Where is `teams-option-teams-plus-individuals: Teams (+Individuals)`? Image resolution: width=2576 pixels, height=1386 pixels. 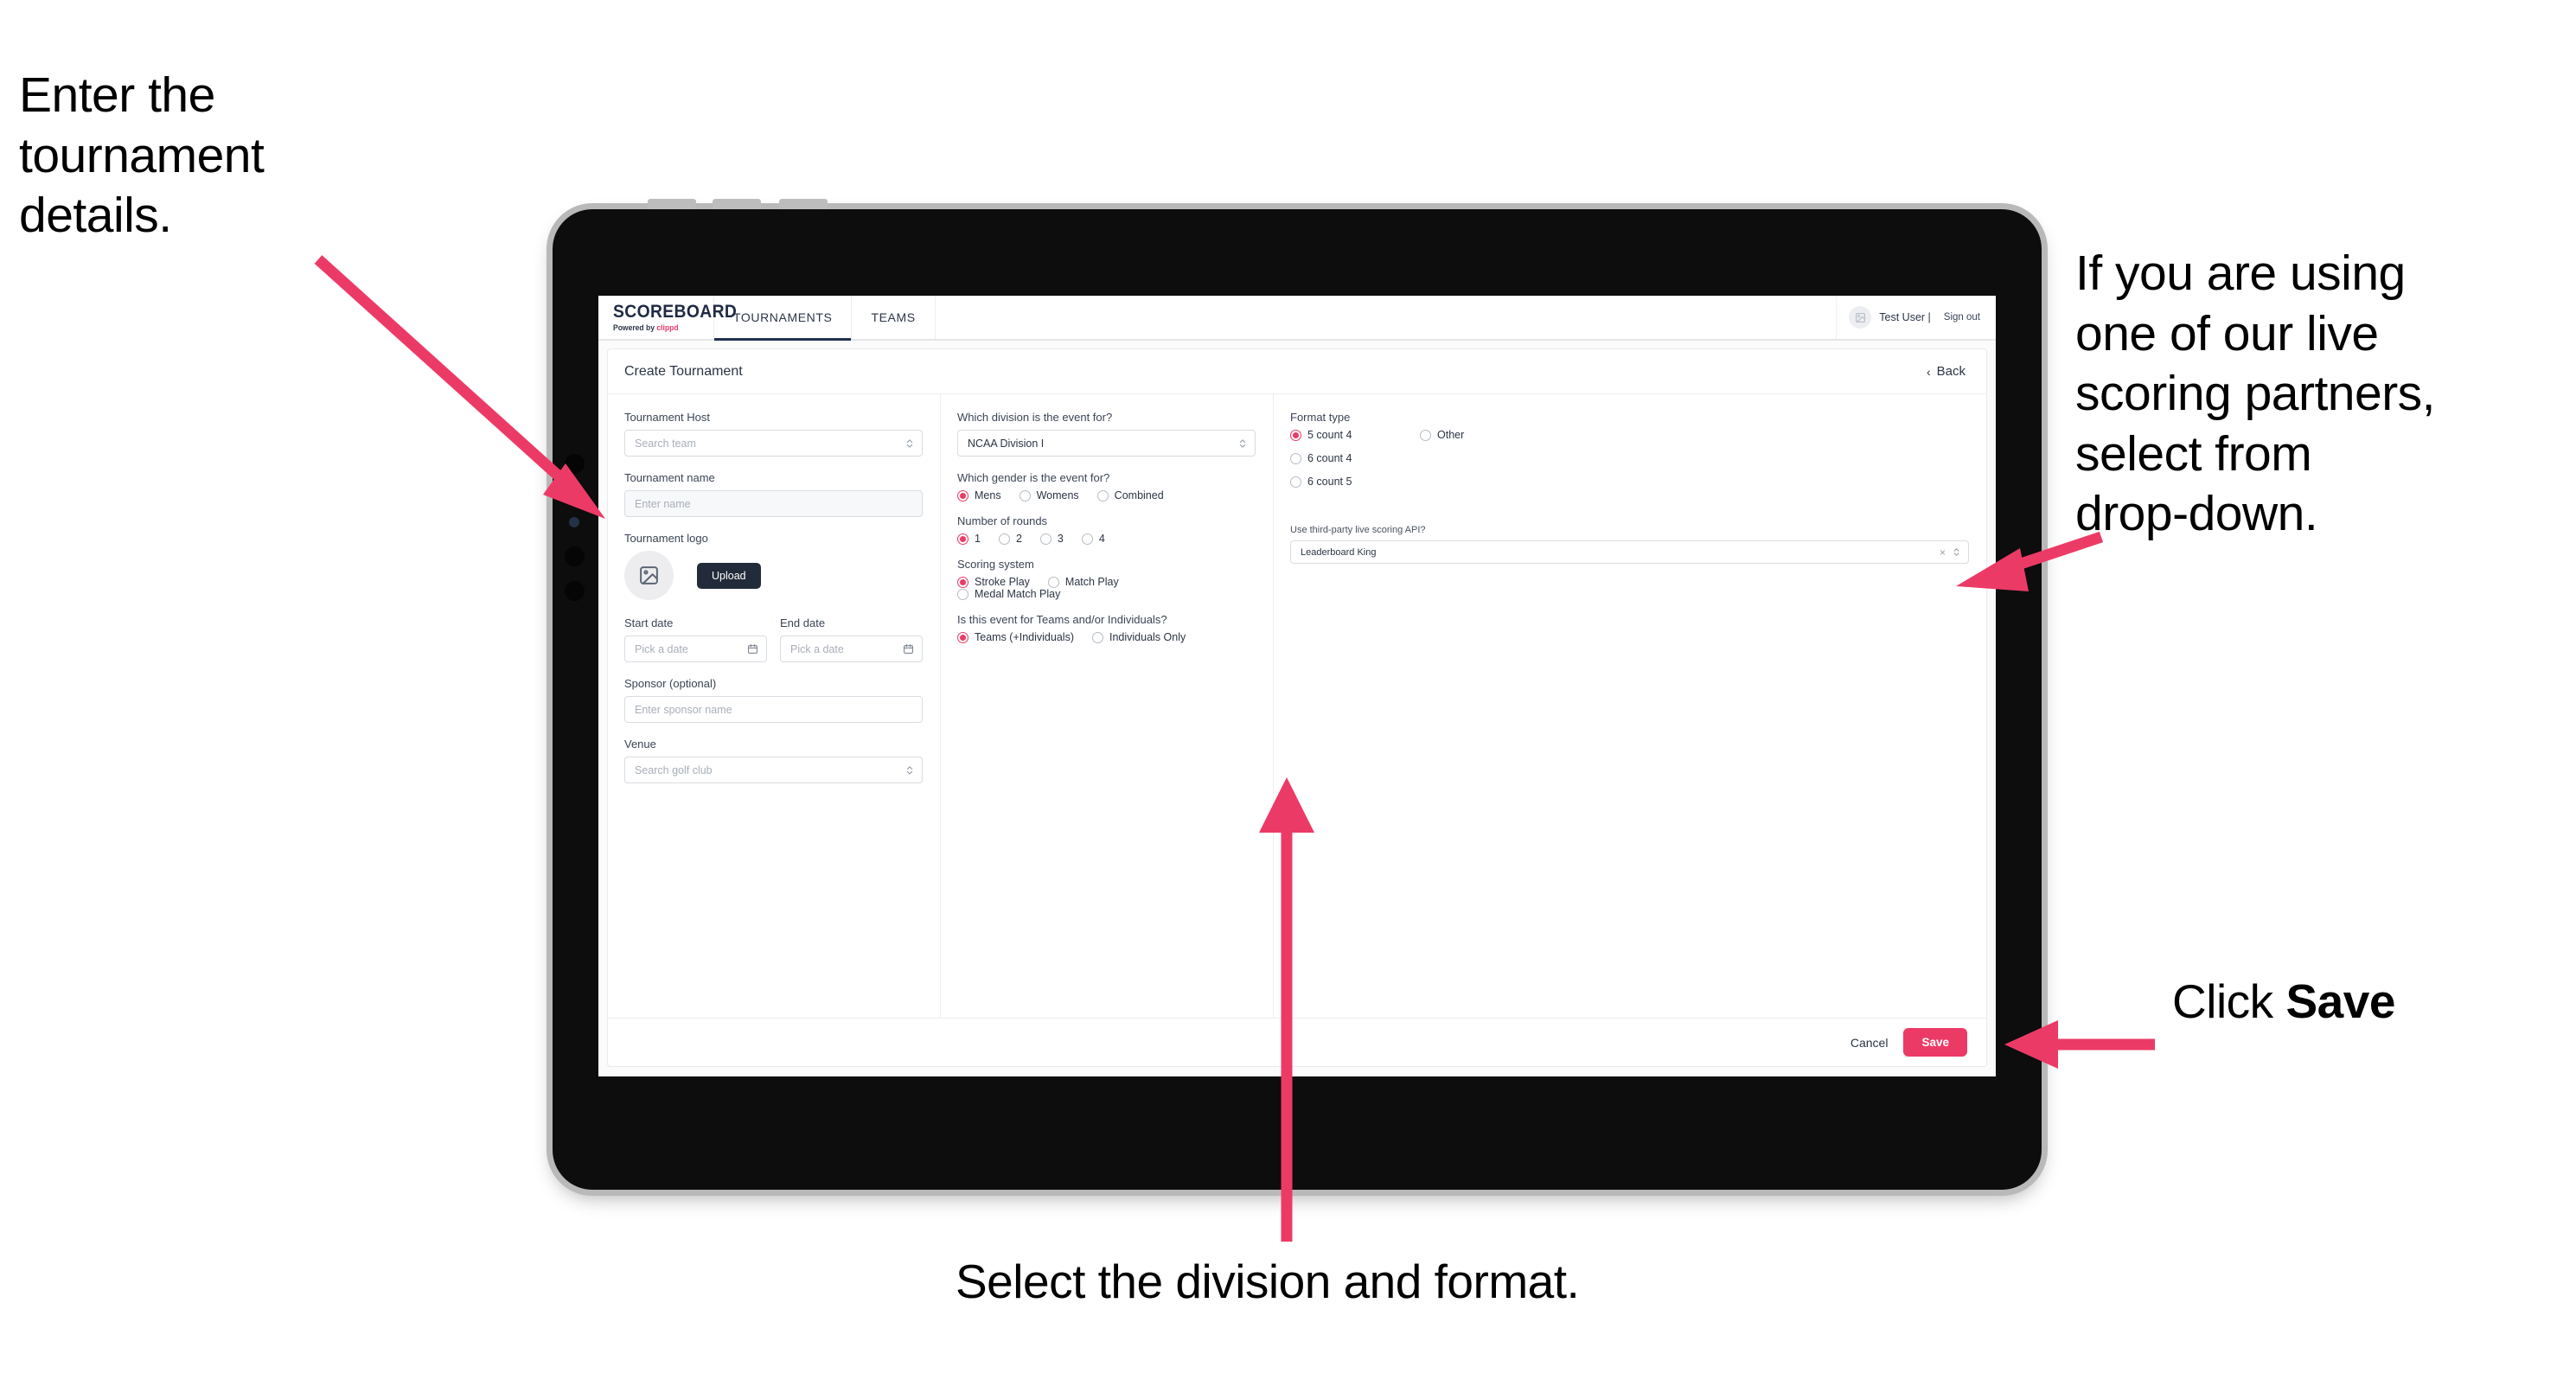 teams-option-teams-plus-individuals: Teams (+Individuals) is located at coordinates (1016, 637).